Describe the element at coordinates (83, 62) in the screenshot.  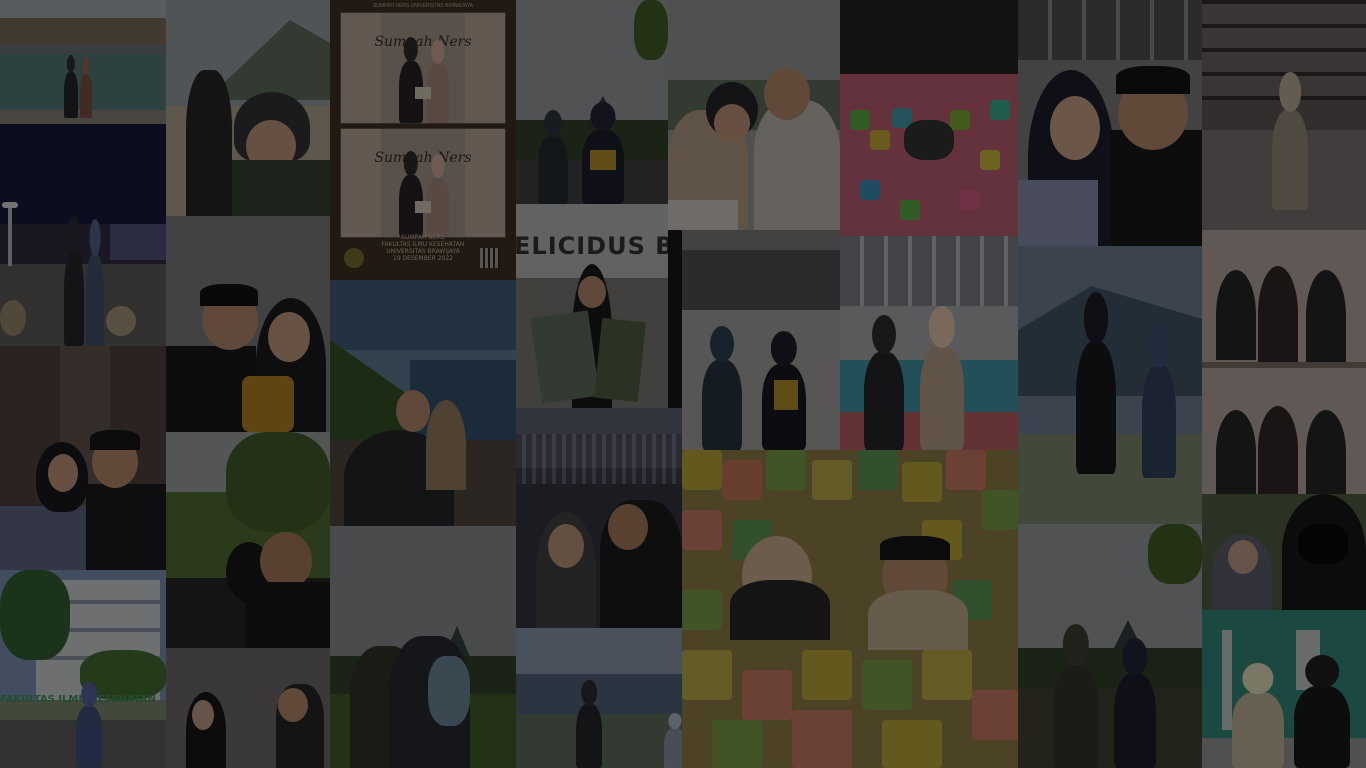
I see `couple-by-pool-photo` at that location.